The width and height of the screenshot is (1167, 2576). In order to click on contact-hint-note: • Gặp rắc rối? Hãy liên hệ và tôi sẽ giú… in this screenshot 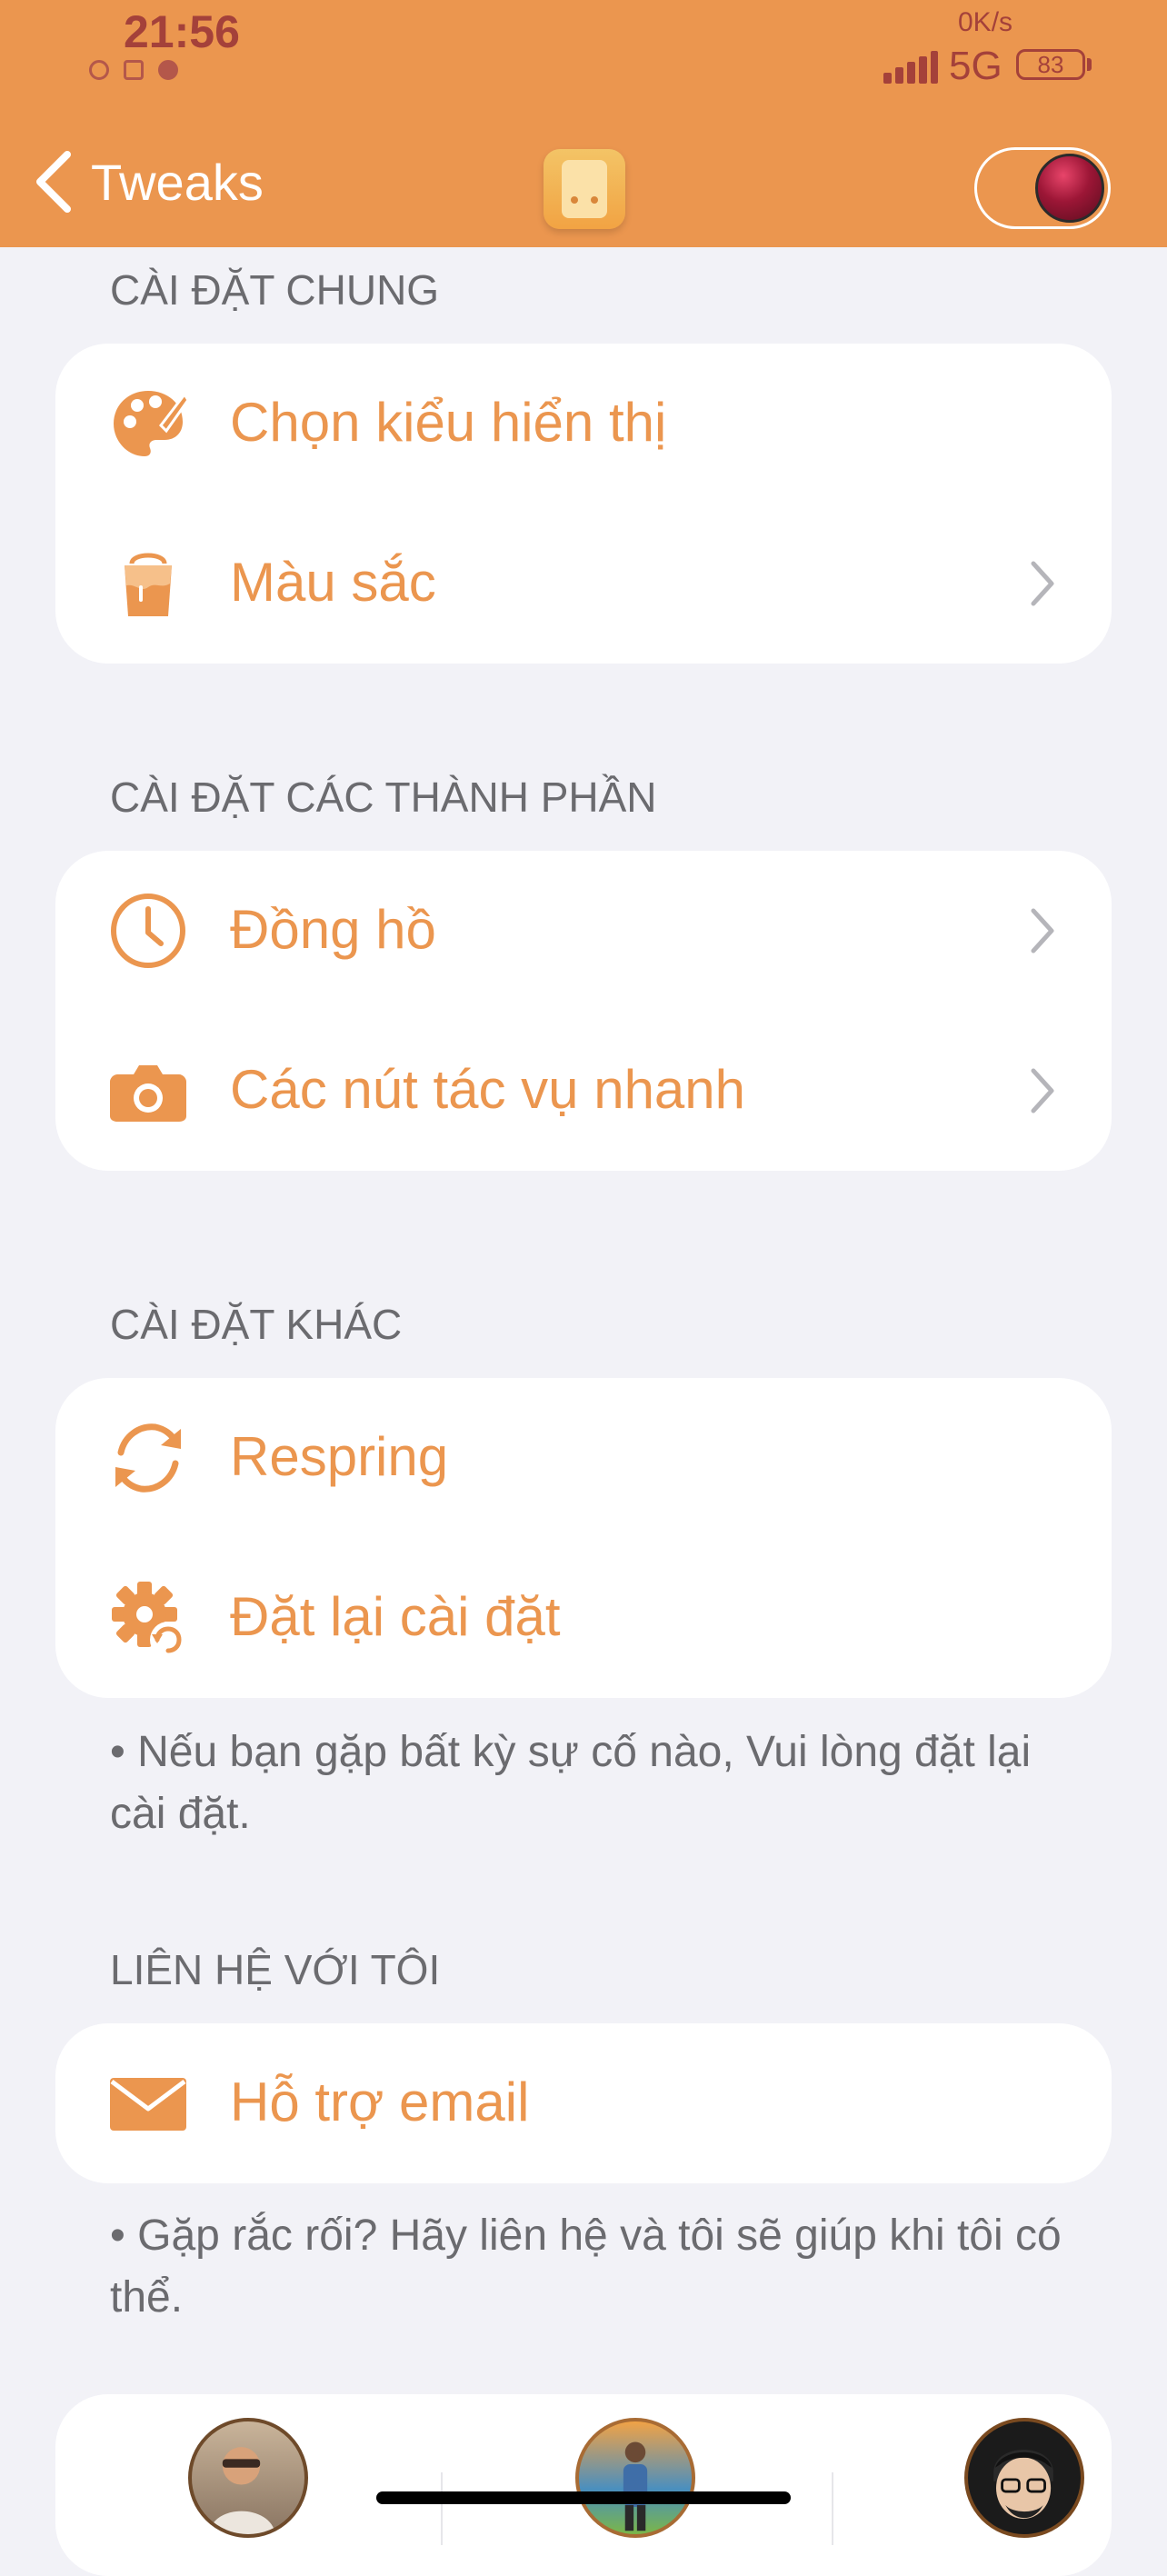, I will do `click(586, 2266)`.